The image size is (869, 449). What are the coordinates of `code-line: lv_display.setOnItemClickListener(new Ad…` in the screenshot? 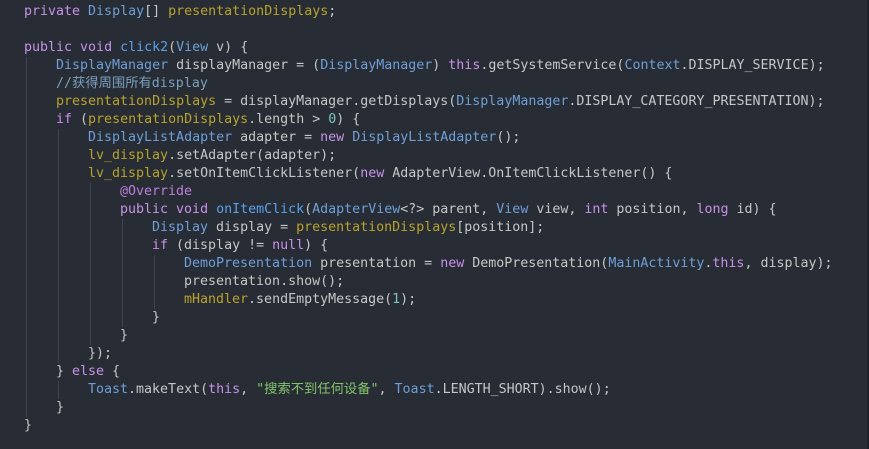 It's located at (434, 174).